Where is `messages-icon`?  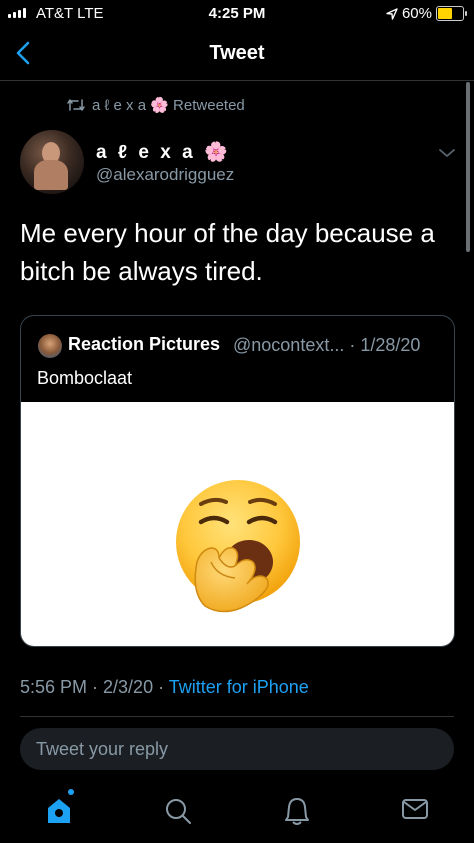
messages-icon is located at coordinates (415, 809).